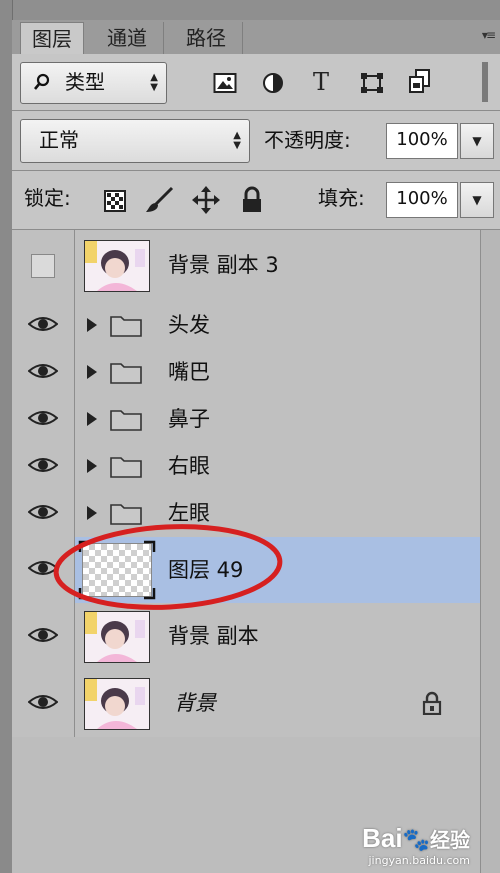 The width and height of the screenshot is (500, 873). What do you see at coordinates (115, 203) in the screenshot?
I see `lock-transparent-pixels-icon` at bounding box center [115, 203].